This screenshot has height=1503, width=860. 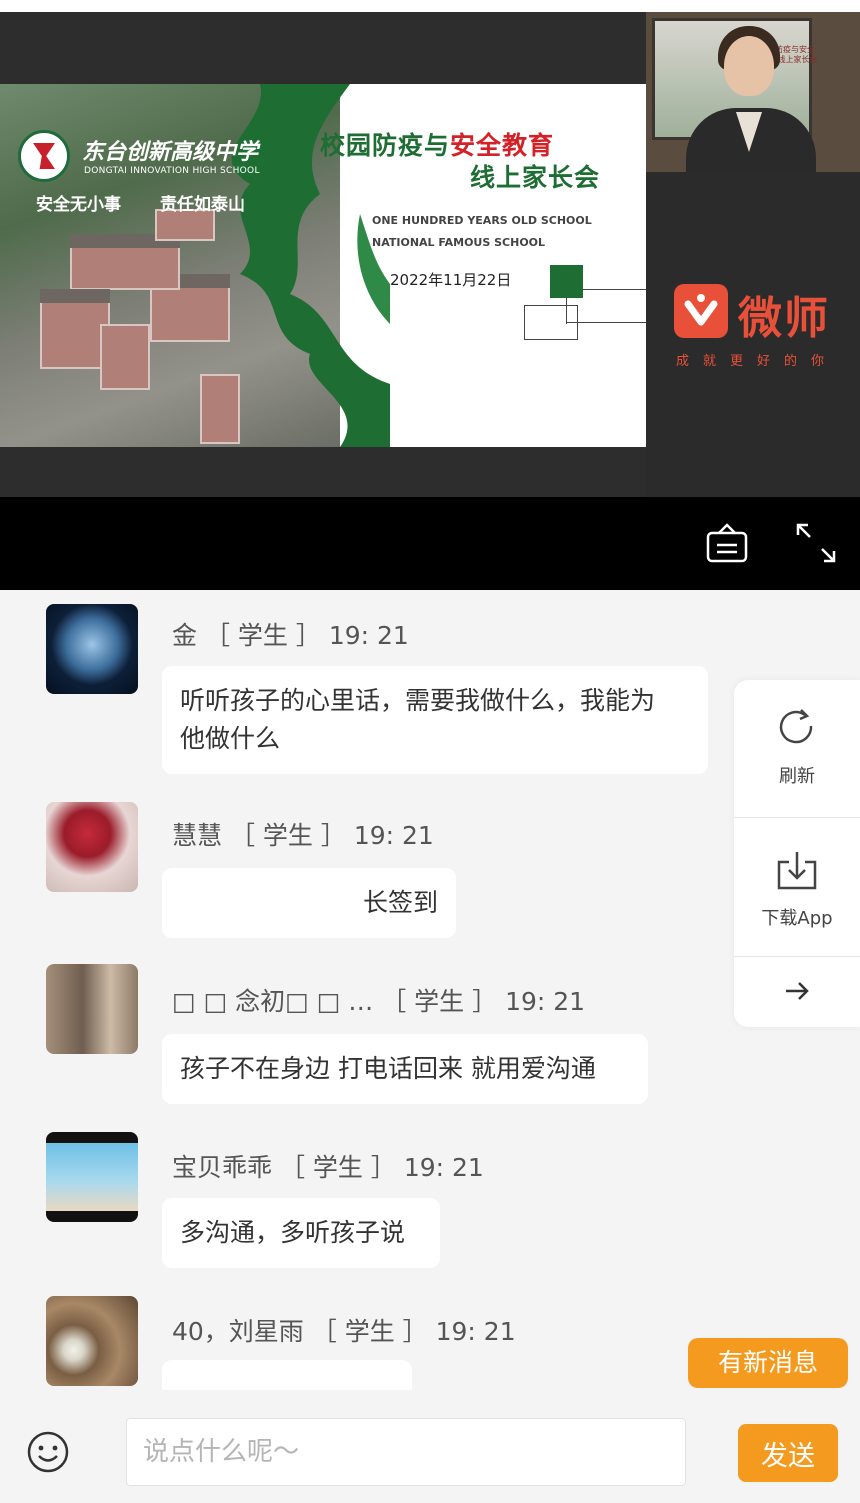 I want to click on arrow-right-icon, so click(x=797, y=991).